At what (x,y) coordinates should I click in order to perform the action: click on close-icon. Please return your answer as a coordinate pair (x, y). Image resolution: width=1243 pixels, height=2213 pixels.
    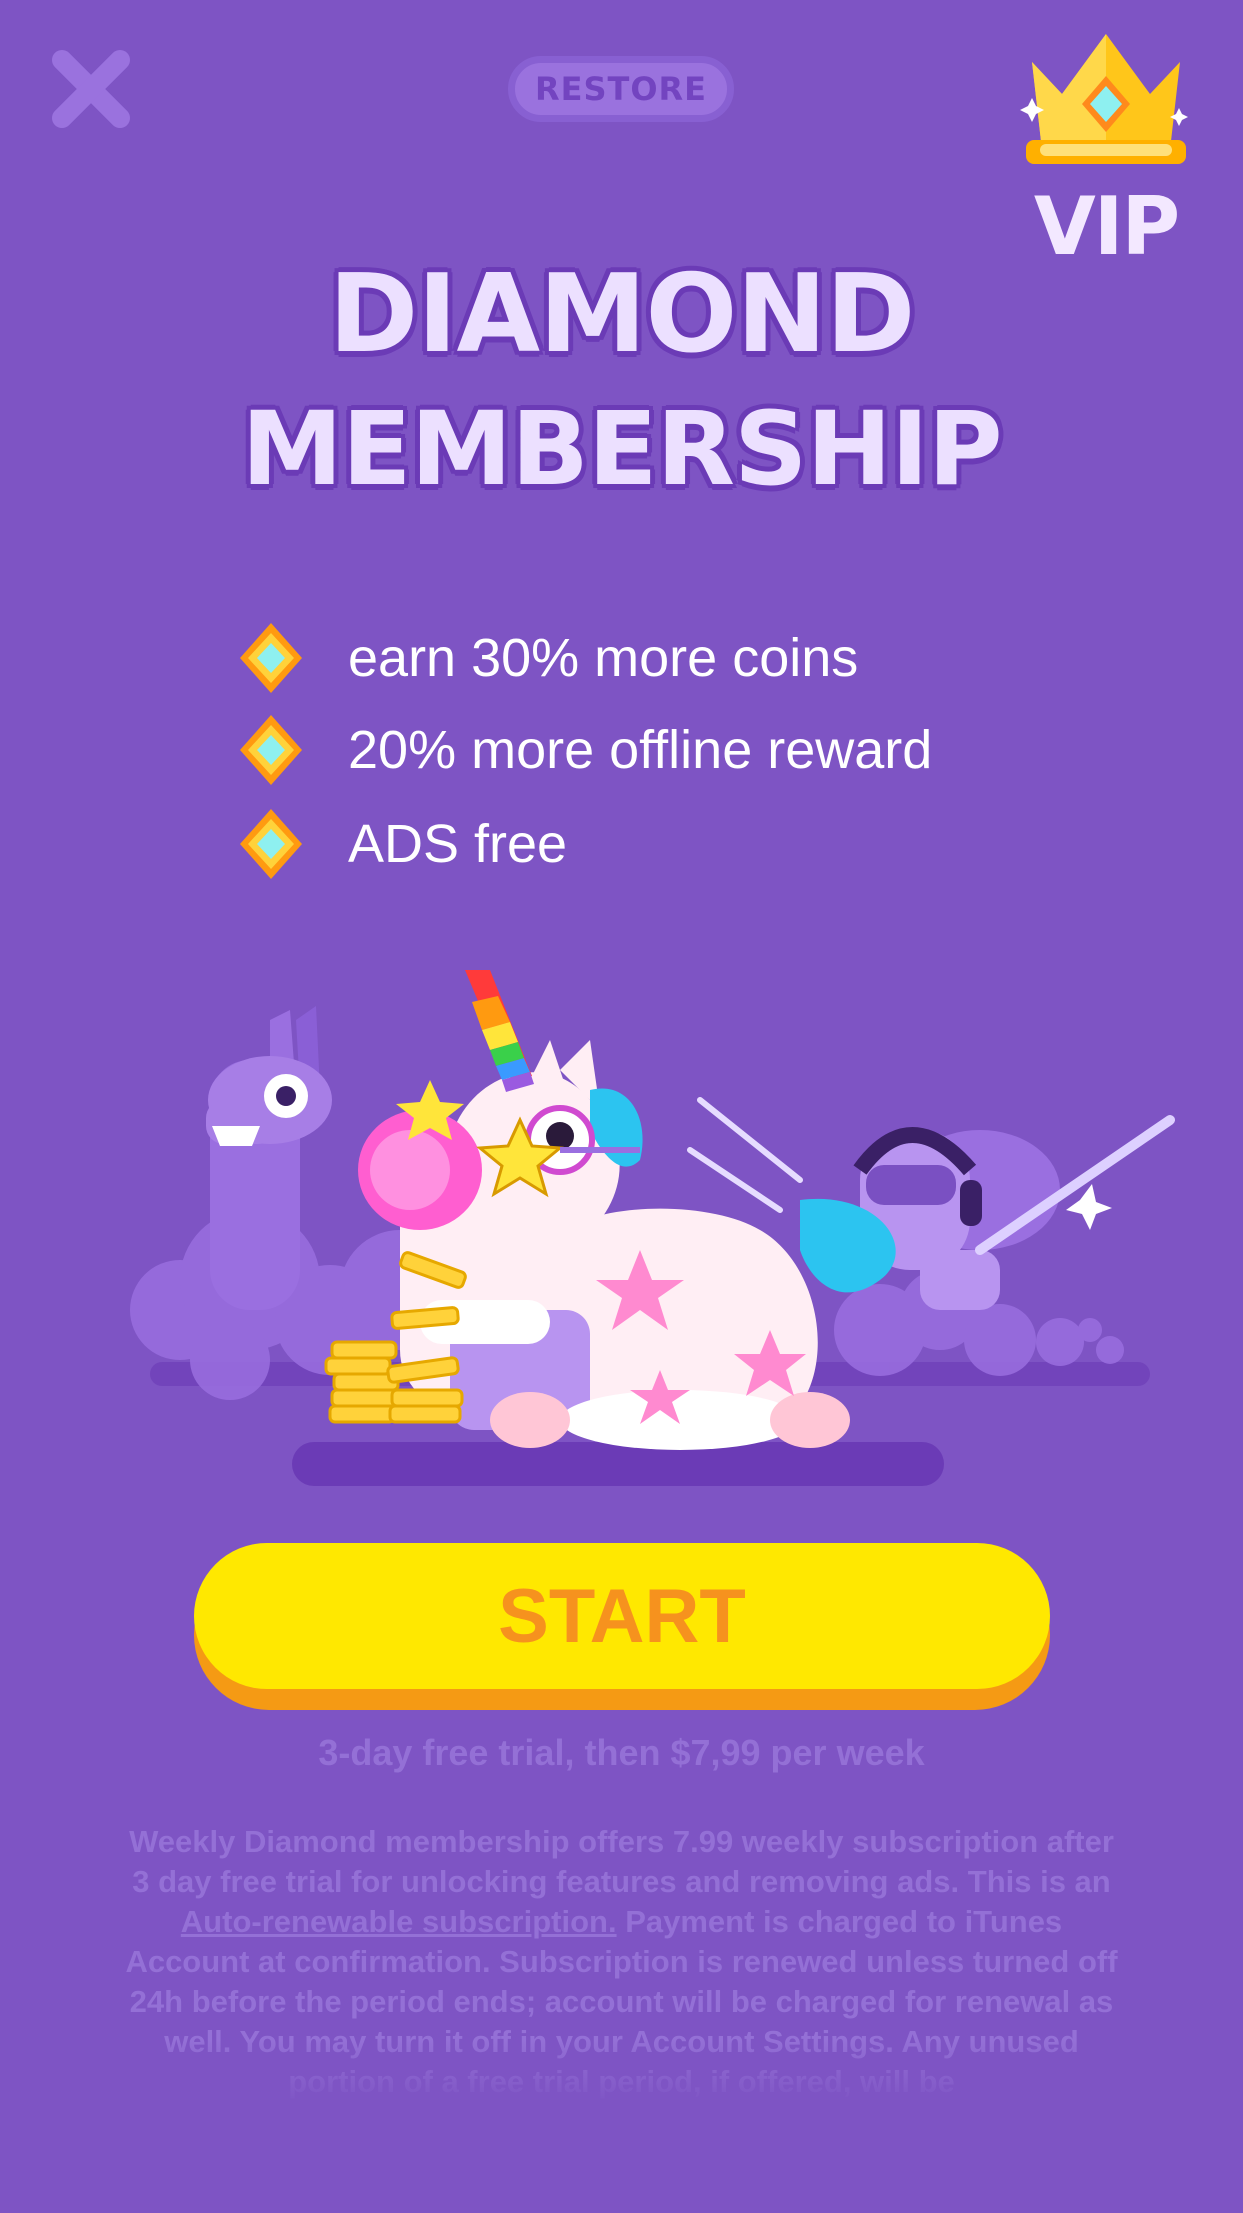
    Looking at the image, I should click on (91, 89).